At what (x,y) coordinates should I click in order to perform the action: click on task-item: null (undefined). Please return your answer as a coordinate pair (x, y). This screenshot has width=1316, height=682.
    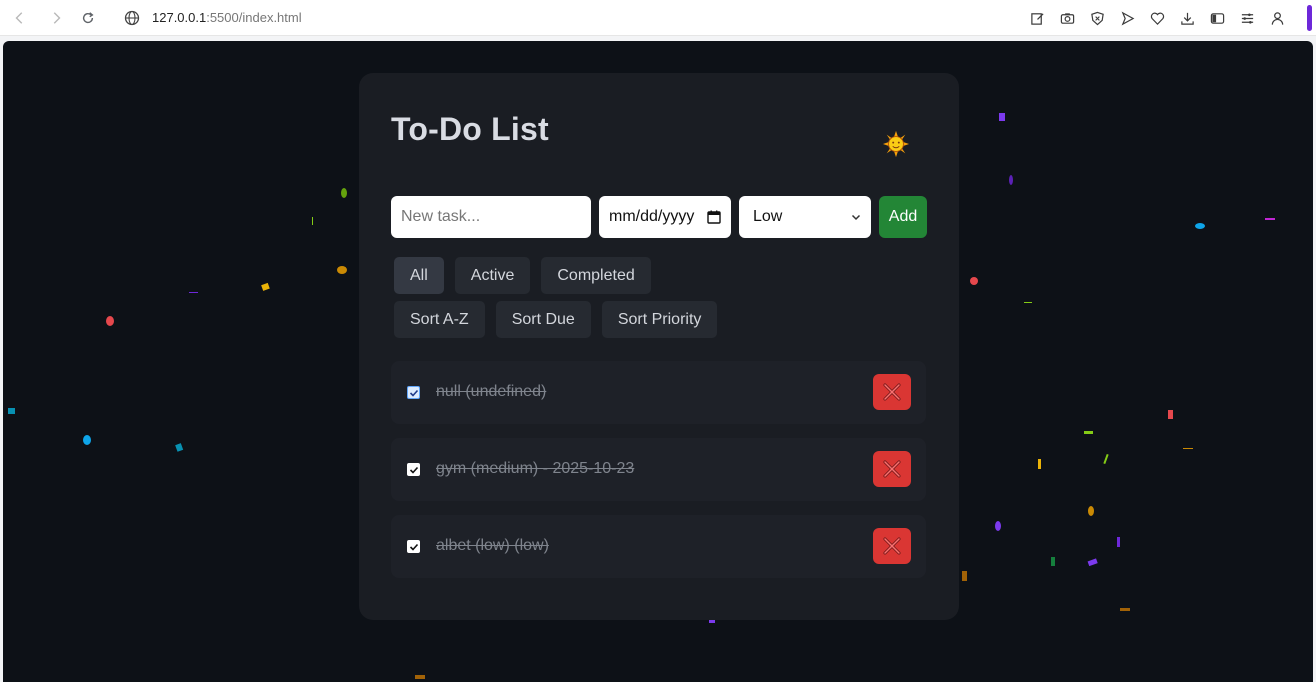
    Looking at the image, I should click on (658, 392).